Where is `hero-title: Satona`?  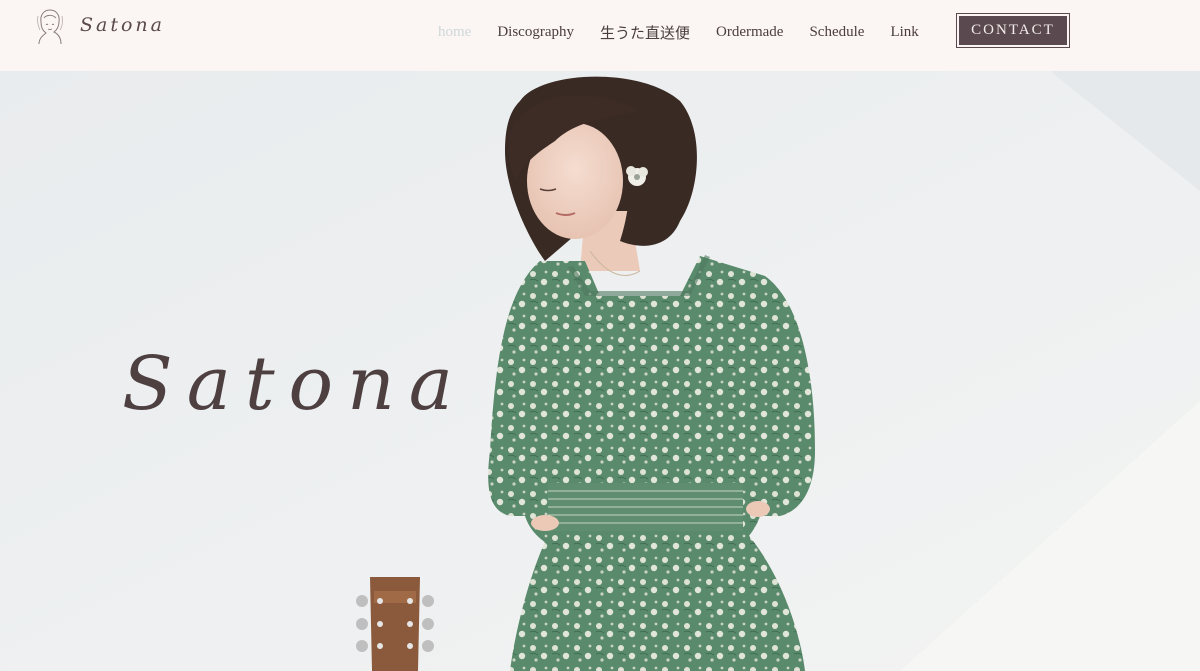 hero-title: Satona is located at coordinates (294, 384).